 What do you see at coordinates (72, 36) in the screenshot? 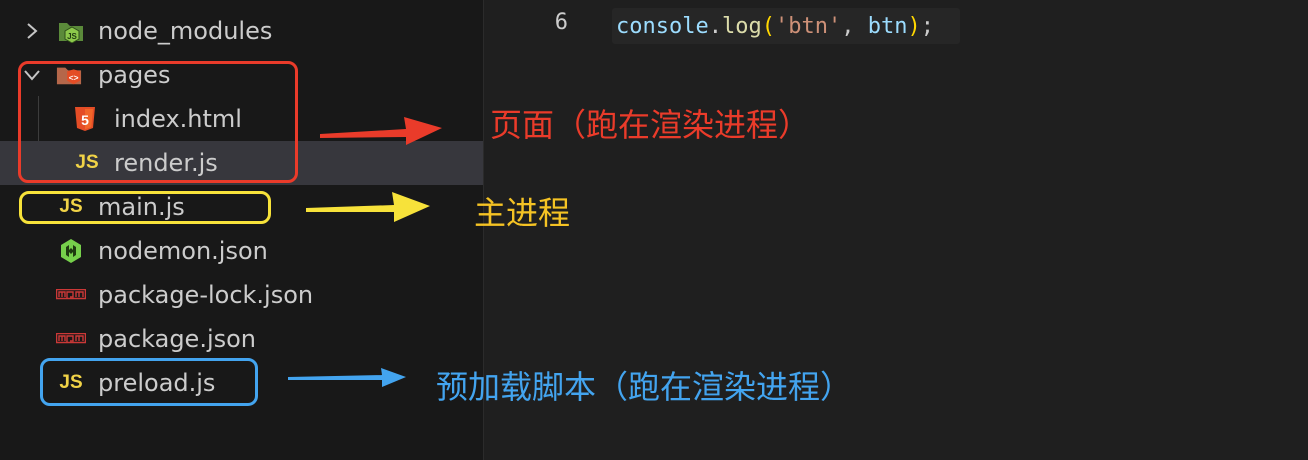
I see `svg-text: JS` at bounding box center [72, 36].